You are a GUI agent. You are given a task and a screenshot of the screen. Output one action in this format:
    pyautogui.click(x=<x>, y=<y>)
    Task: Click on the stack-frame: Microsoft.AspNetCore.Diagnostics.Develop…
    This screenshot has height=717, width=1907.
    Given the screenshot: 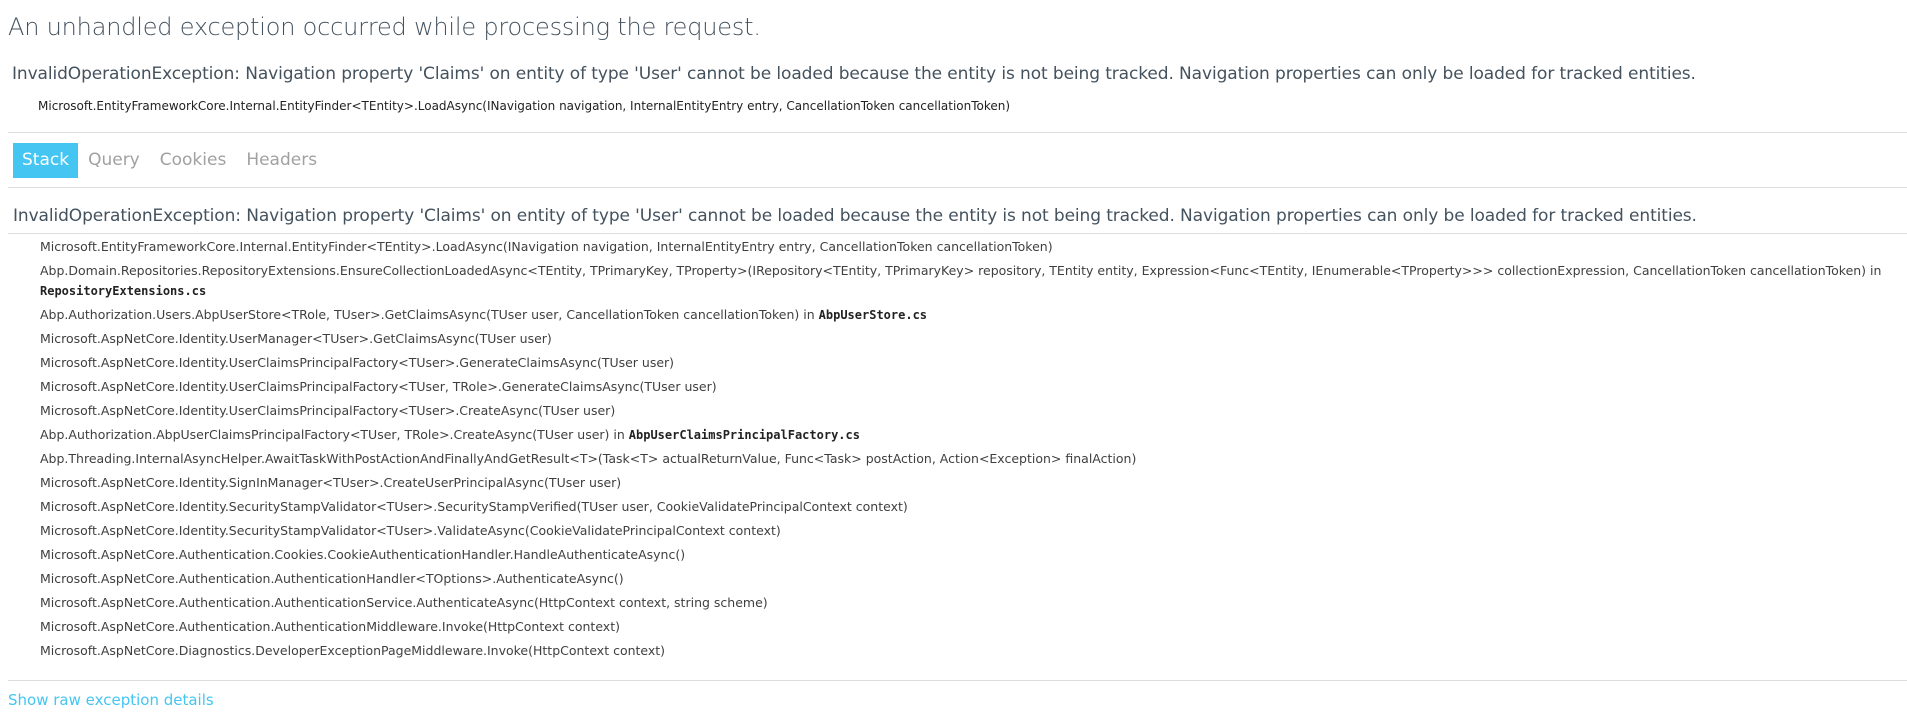 What is the action you would take?
    pyautogui.click(x=973, y=653)
    